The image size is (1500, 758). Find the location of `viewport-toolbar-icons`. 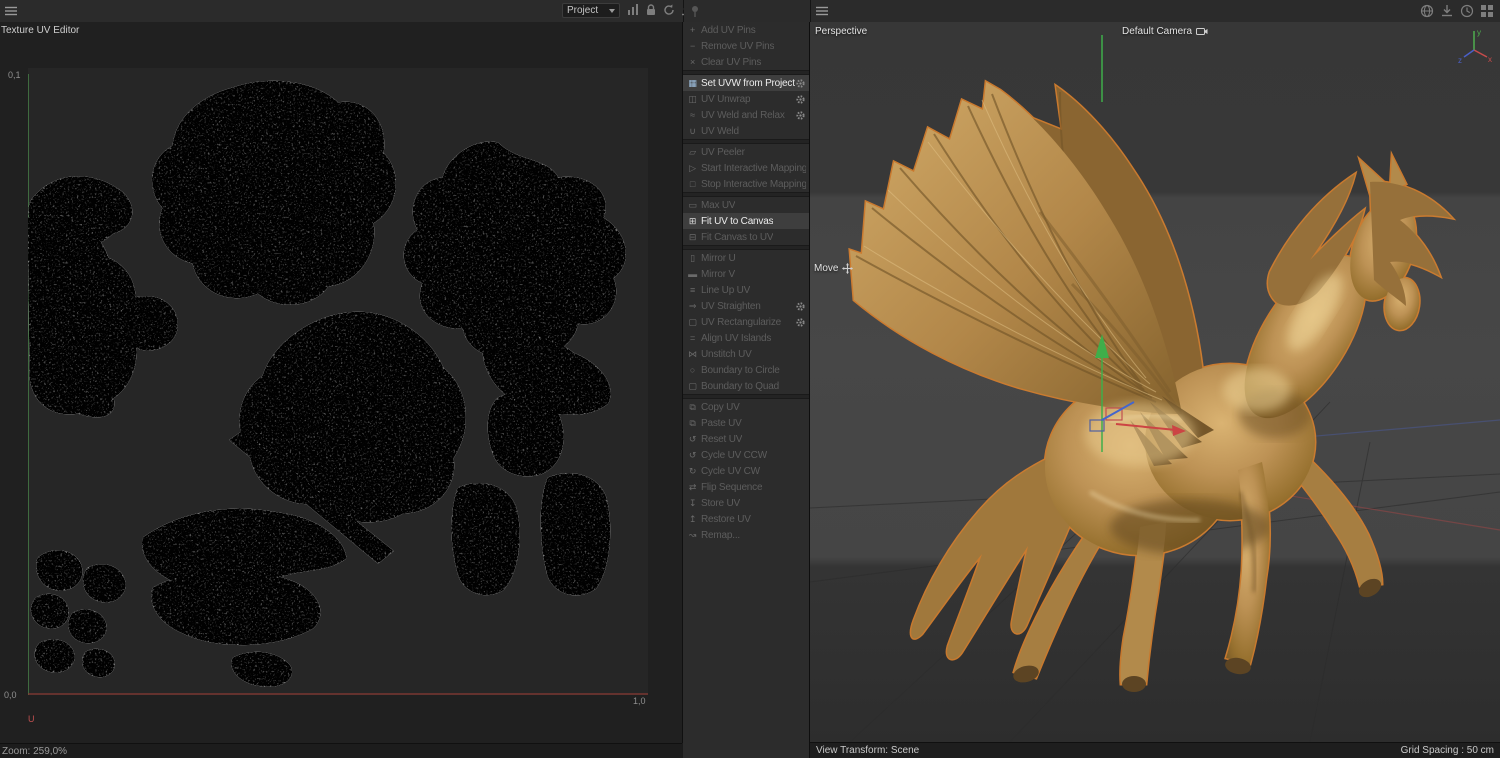

viewport-toolbar-icons is located at coordinates (1460, 11).